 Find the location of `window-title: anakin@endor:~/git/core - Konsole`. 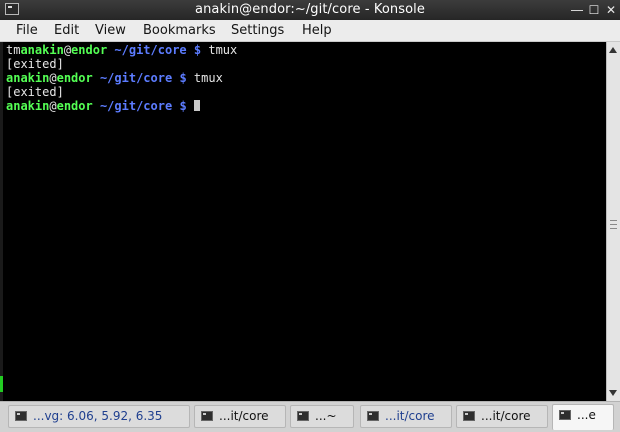

window-title: anakin@endor:~/git/core - Konsole is located at coordinates (310, 9).